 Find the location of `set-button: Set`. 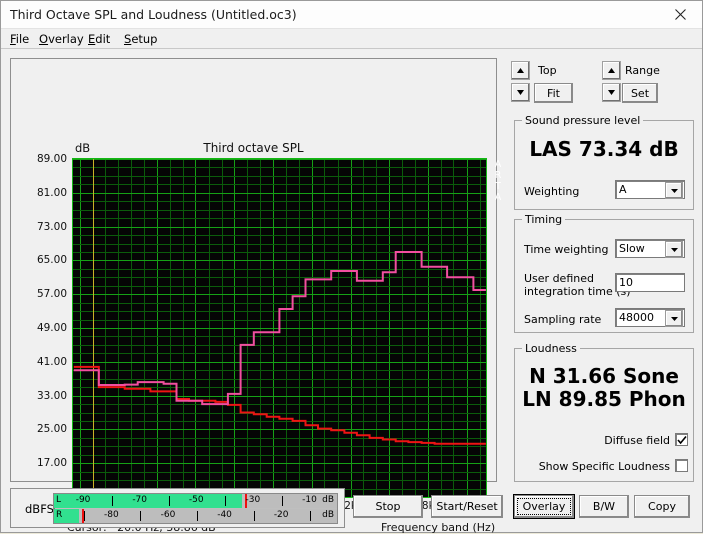

set-button: Set is located at coordinates (640, 93).